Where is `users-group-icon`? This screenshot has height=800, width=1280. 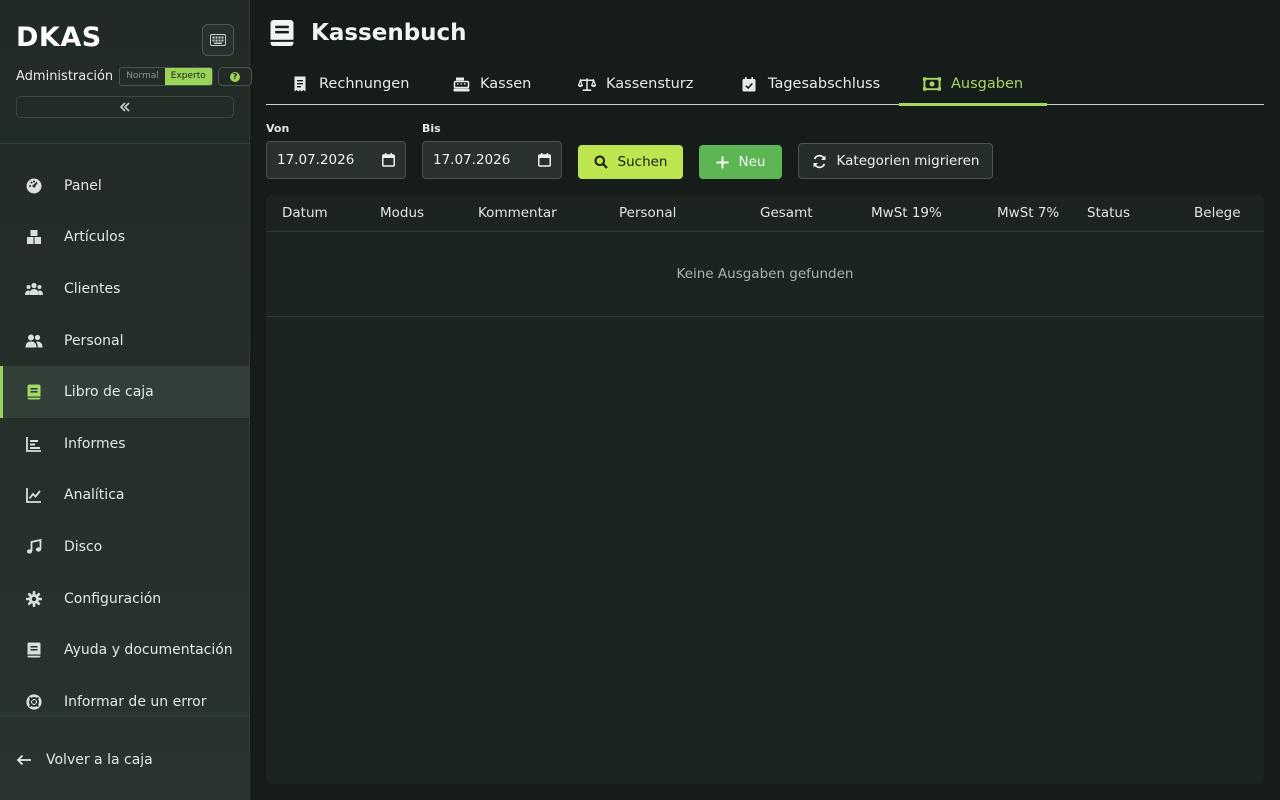
users-group-icon is located at coordinates (34, 289).